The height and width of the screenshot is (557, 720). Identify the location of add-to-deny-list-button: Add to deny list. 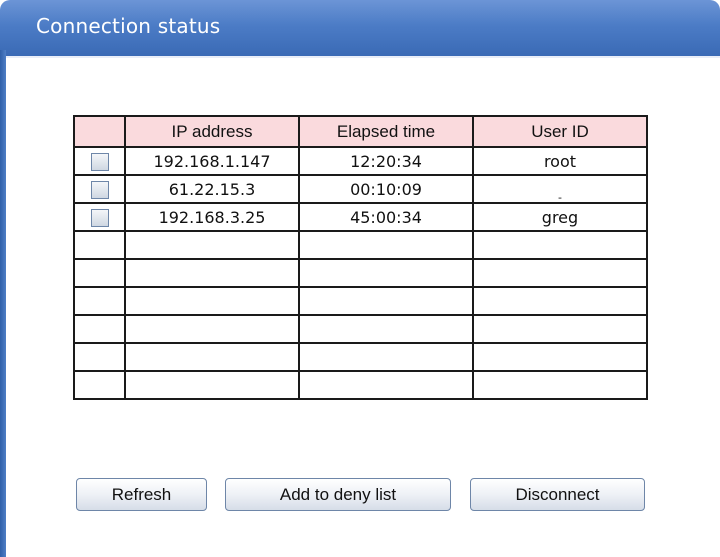
(338, 494).